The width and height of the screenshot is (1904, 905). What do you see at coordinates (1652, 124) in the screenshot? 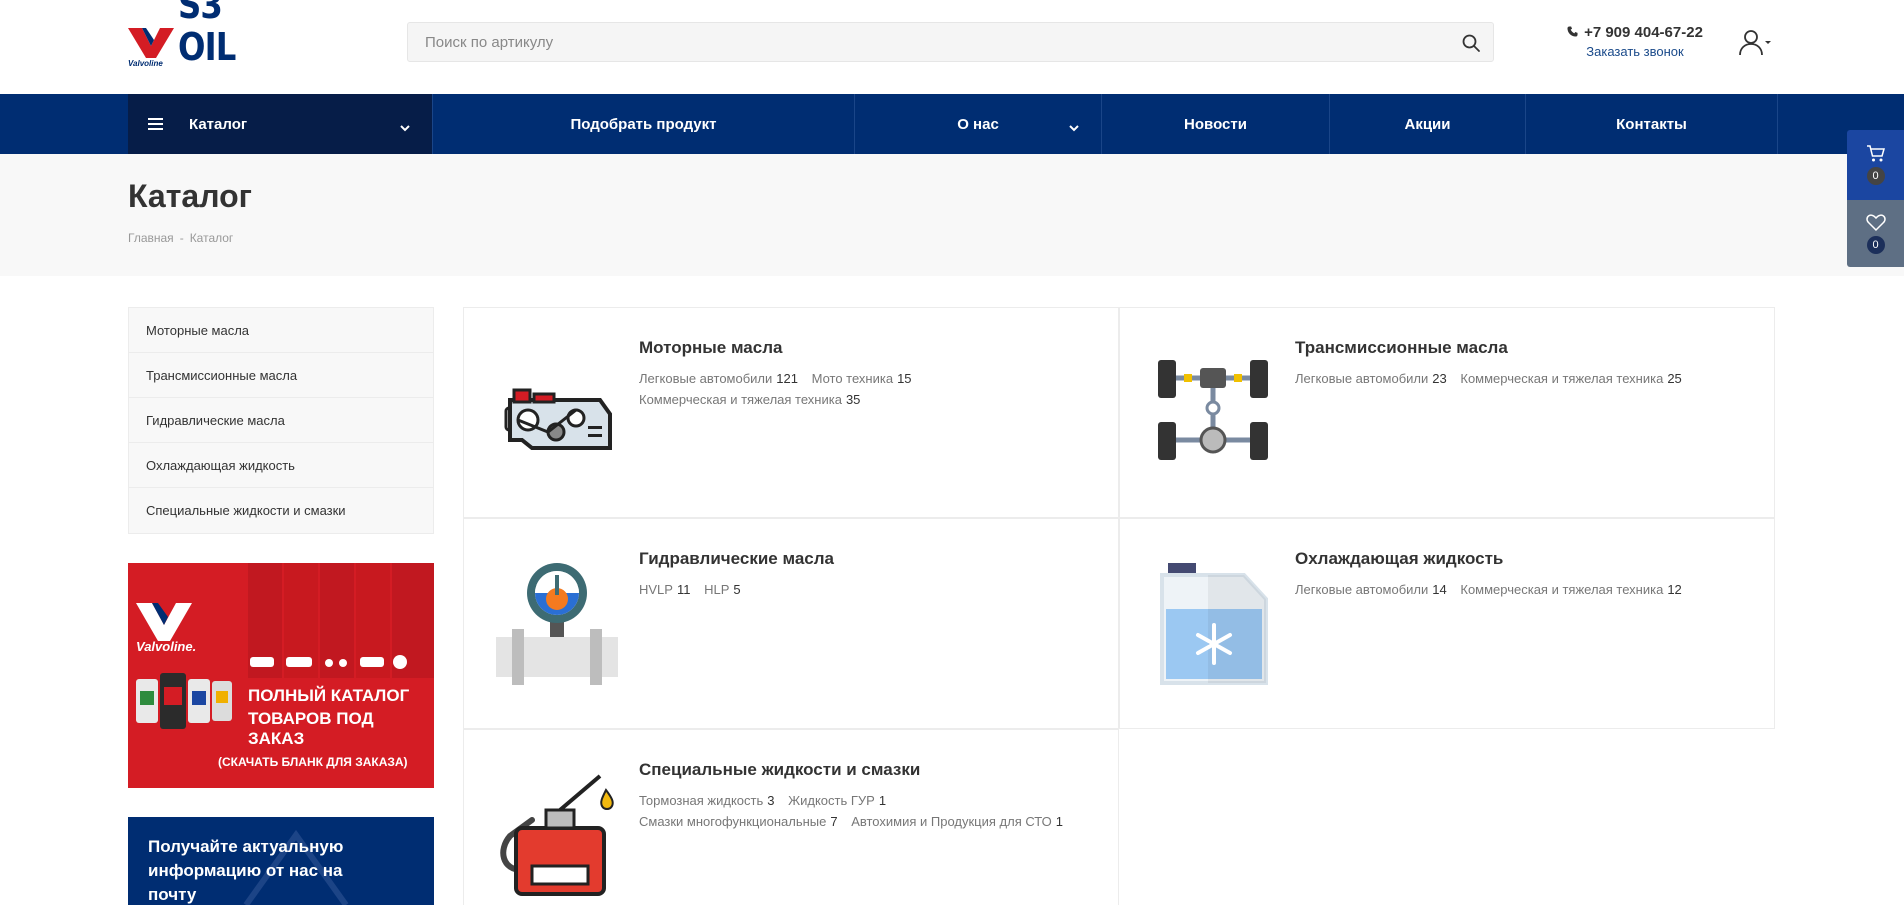
I see `nav-contacts: Контакты` at bounding box center [1652, 124].